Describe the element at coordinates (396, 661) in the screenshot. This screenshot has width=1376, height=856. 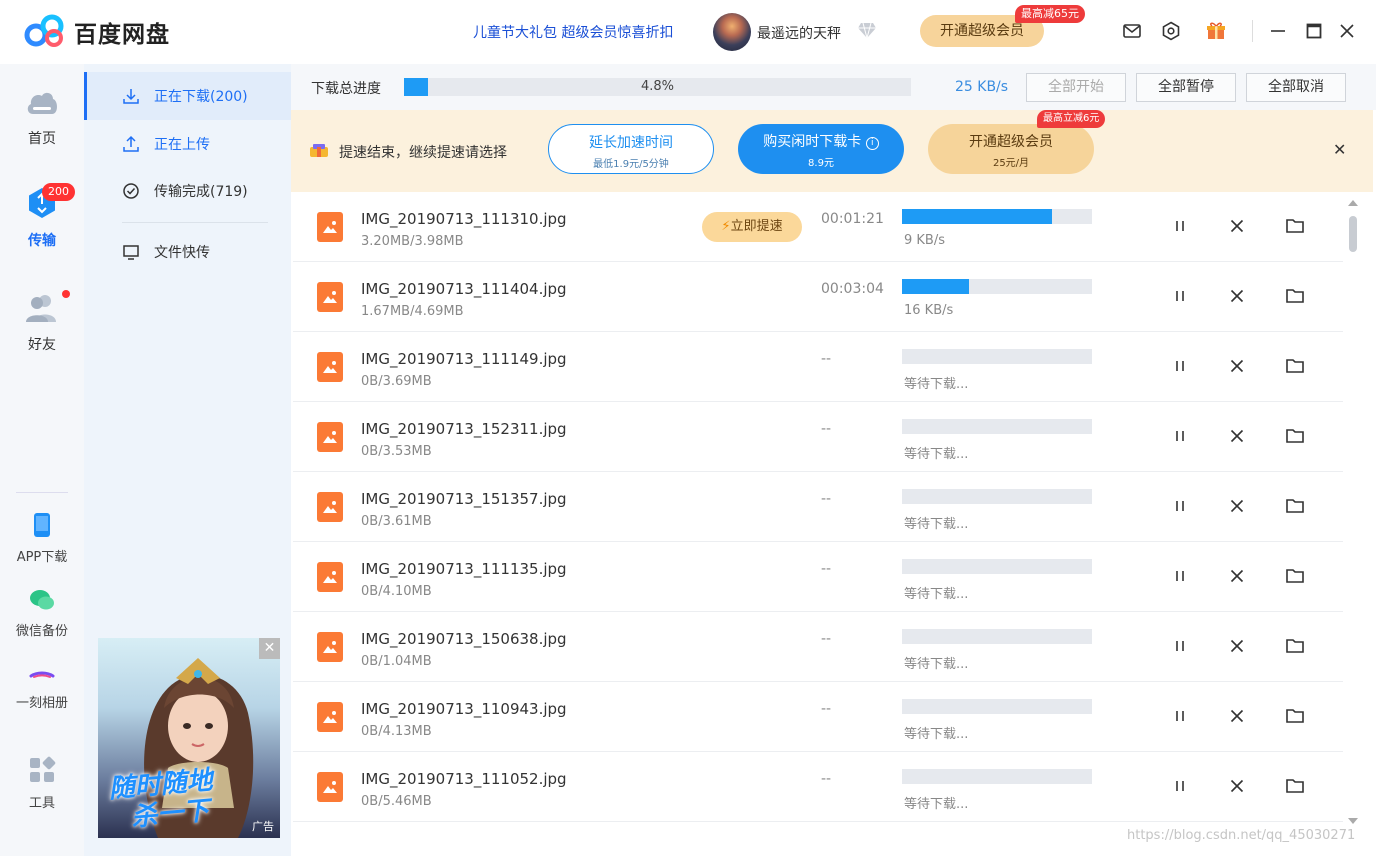
I see `file-size: 0B/1.04MB` at that location.